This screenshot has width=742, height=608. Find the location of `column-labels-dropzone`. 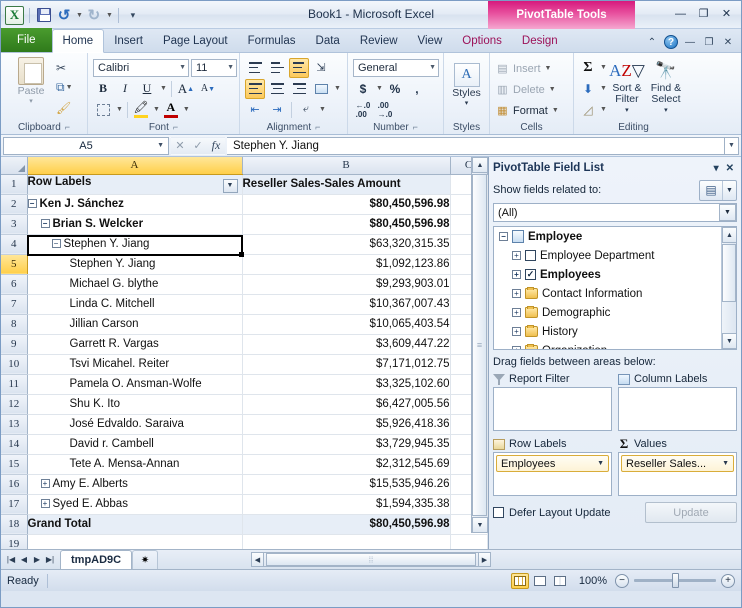

column-labels-dropzone is located at coordinates (677, 409).